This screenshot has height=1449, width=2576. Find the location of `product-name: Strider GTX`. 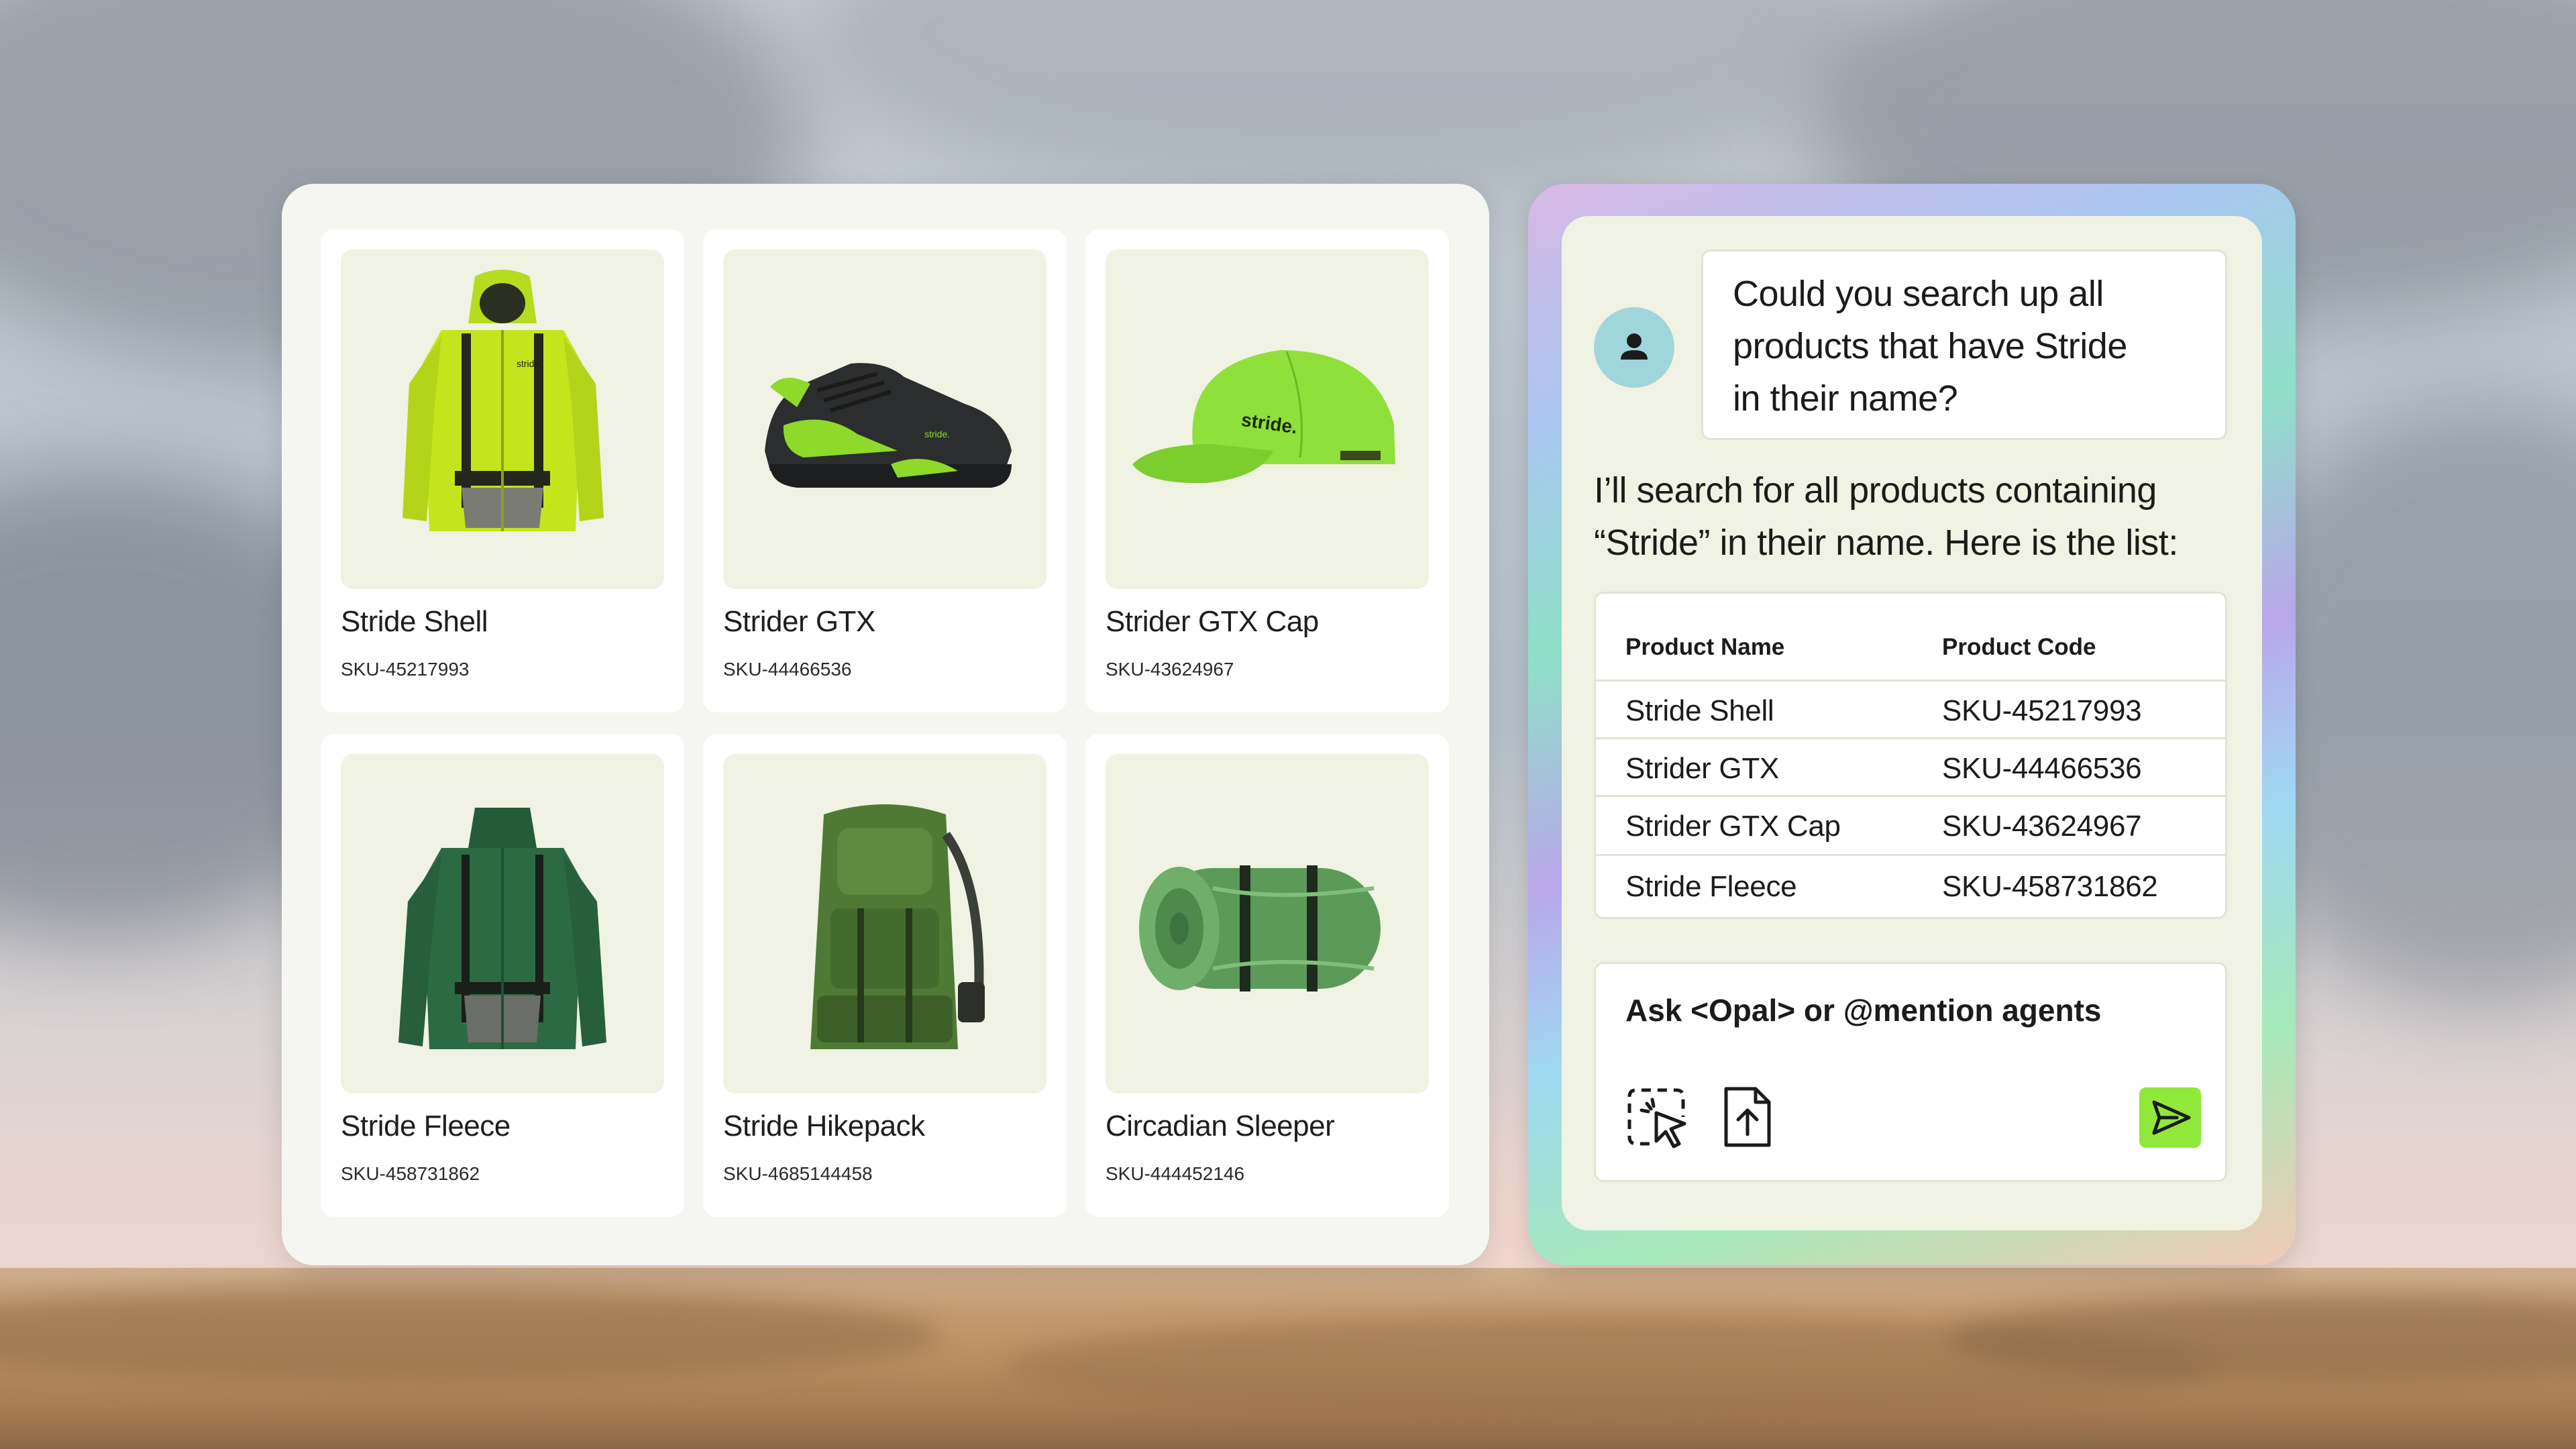

product-name: Strider GTX is located at coordinates (799, 621).